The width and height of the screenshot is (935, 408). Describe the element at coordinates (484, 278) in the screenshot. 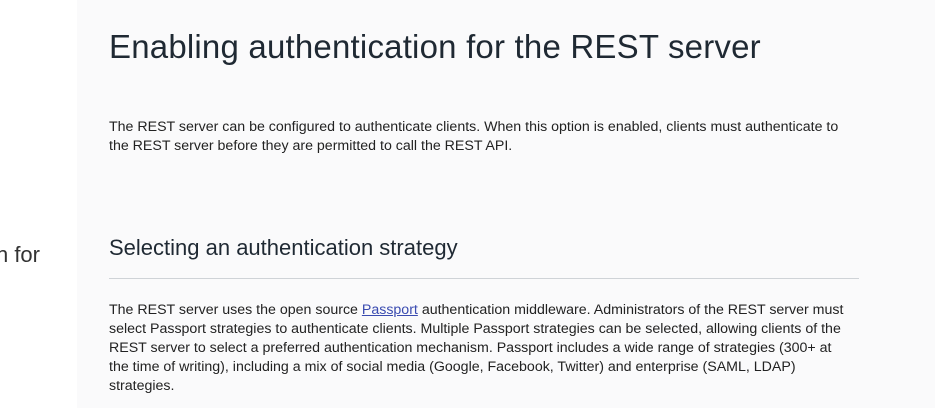

I see `section-divider` at that location.